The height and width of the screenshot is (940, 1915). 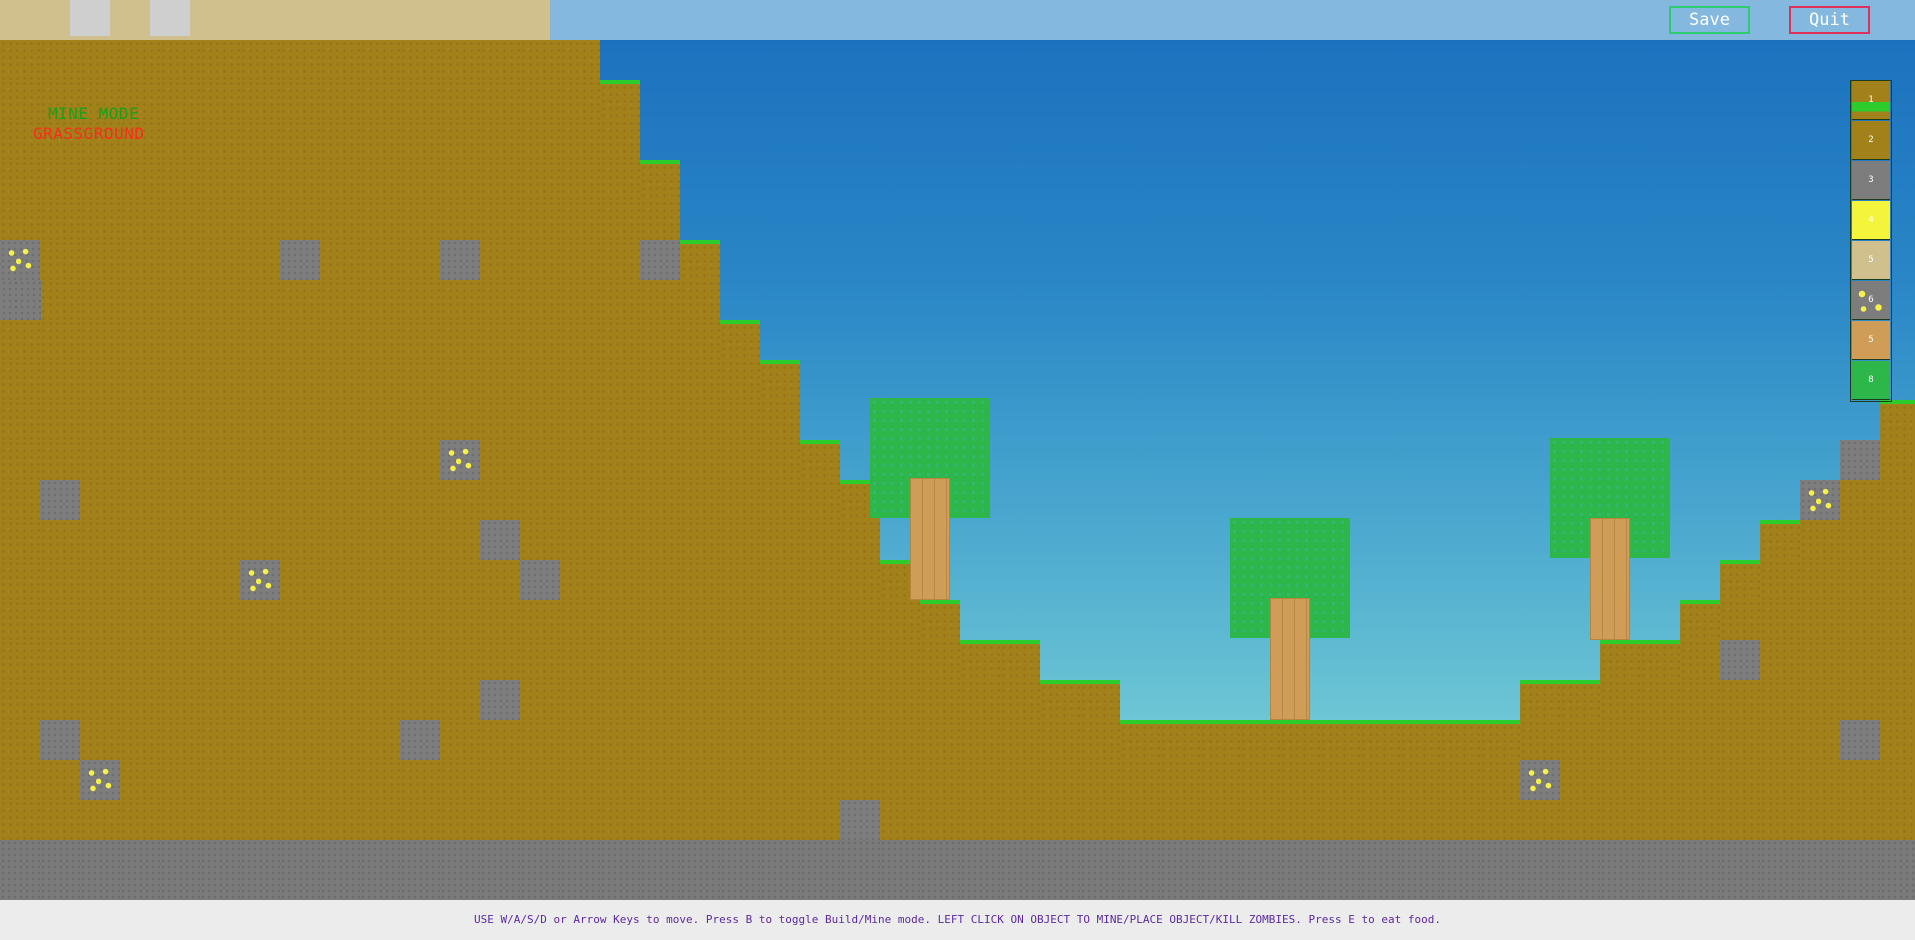 I want to click on hotbar-slot-stone: 3, so click(x=1871, y=180).